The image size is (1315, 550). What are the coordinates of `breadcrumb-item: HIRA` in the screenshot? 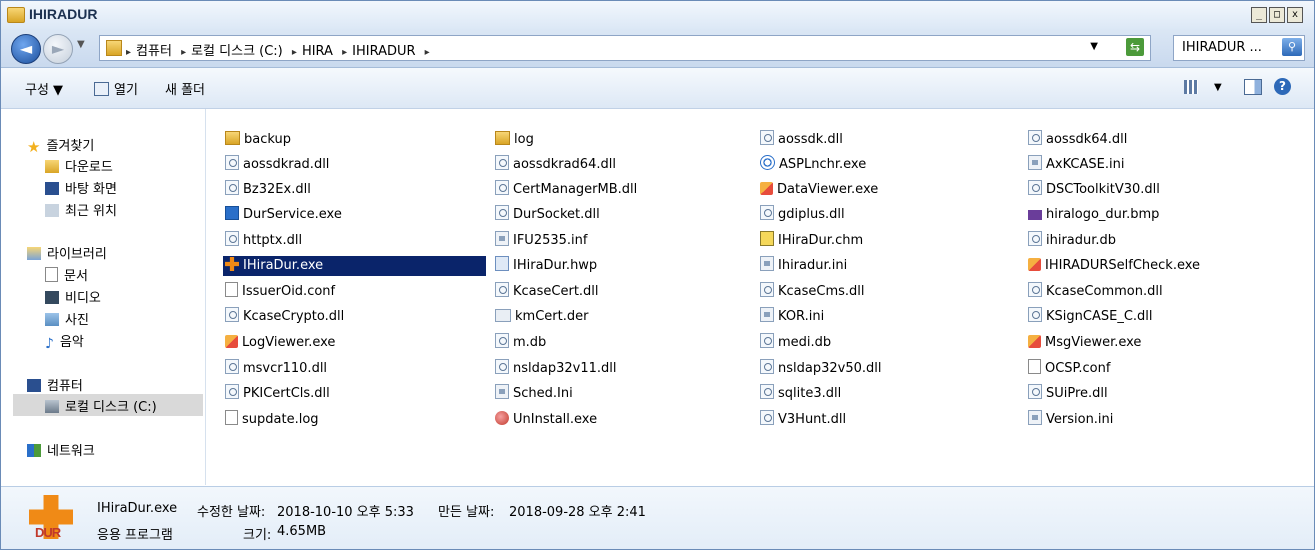 It's located at (317, 51).